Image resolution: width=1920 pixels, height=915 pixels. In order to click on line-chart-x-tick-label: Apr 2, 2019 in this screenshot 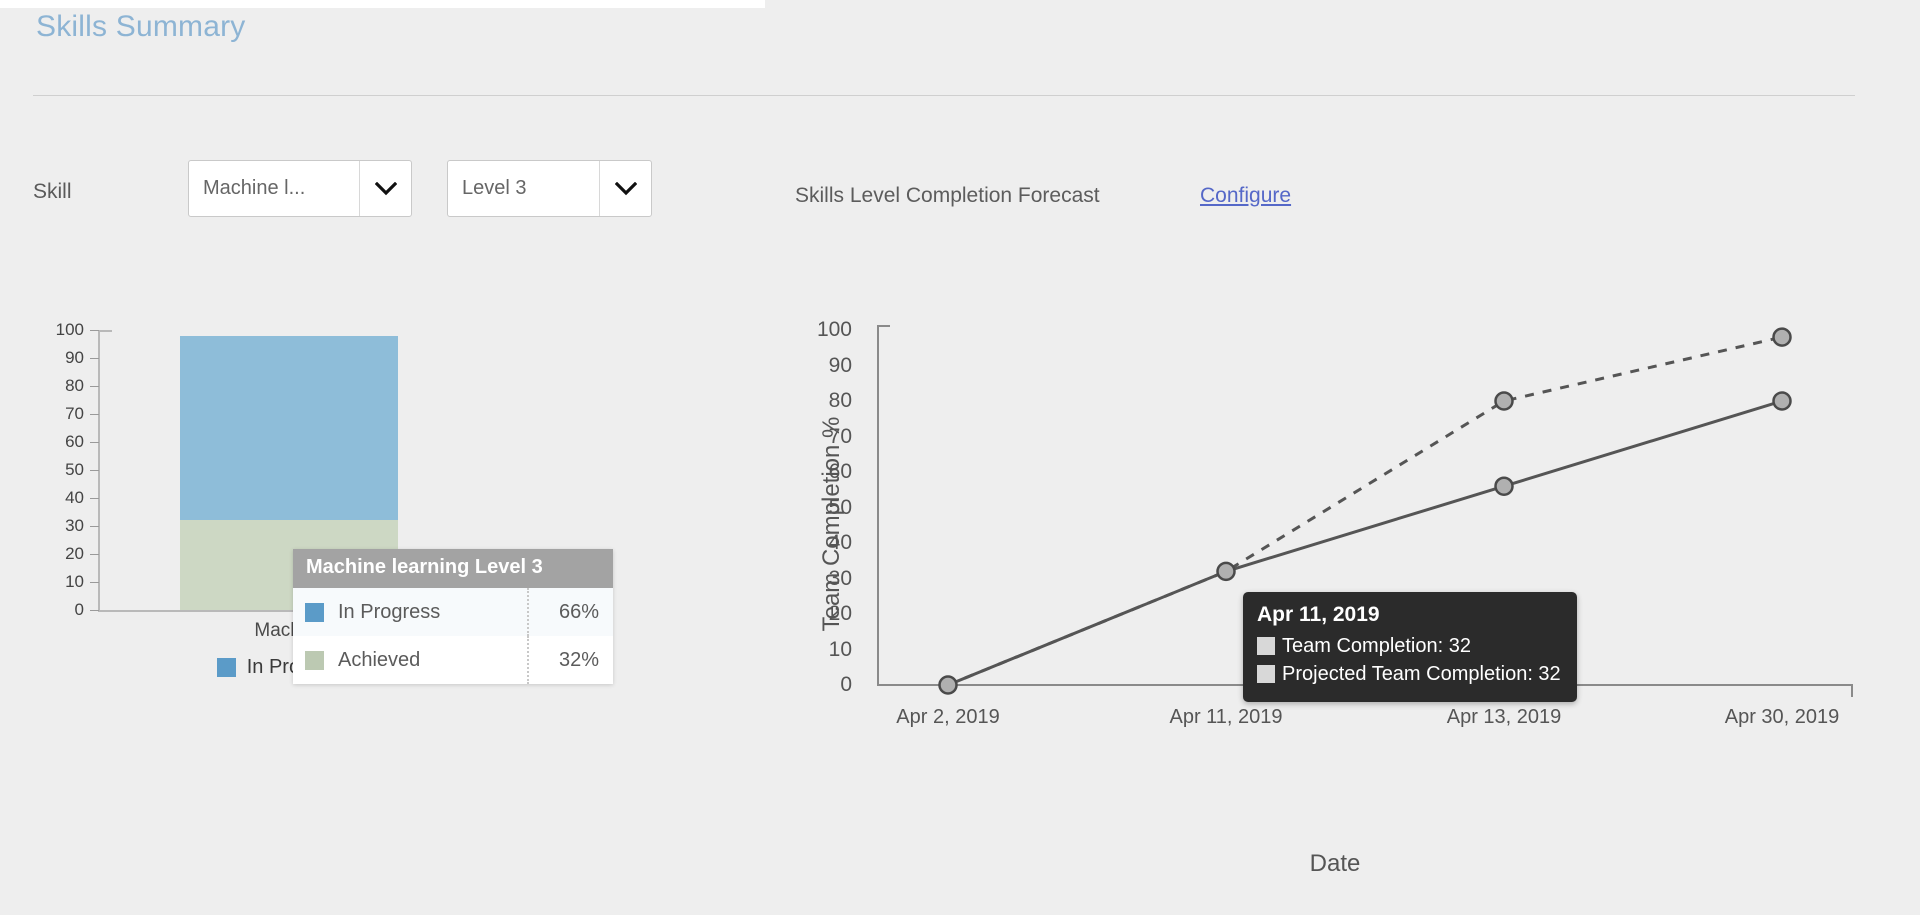, I will do `click(948, 717)`.